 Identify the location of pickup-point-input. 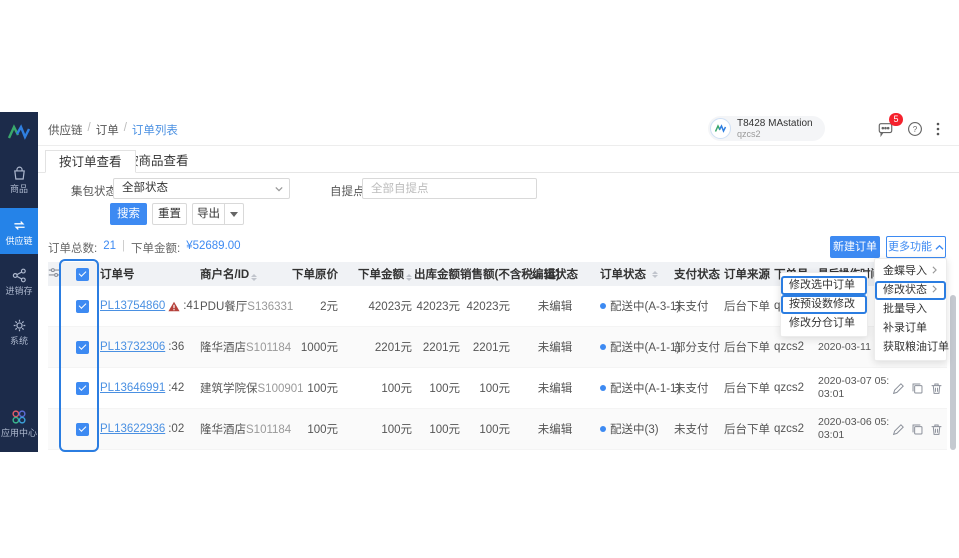
(449, 188).